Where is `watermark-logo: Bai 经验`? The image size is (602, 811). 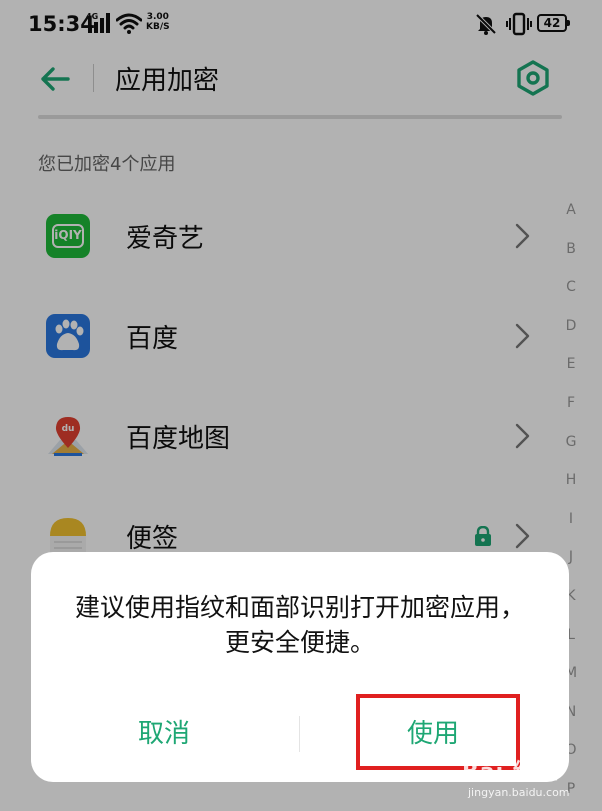 watermark-logo: Bai 经验 is located at coordinates (510, 772).